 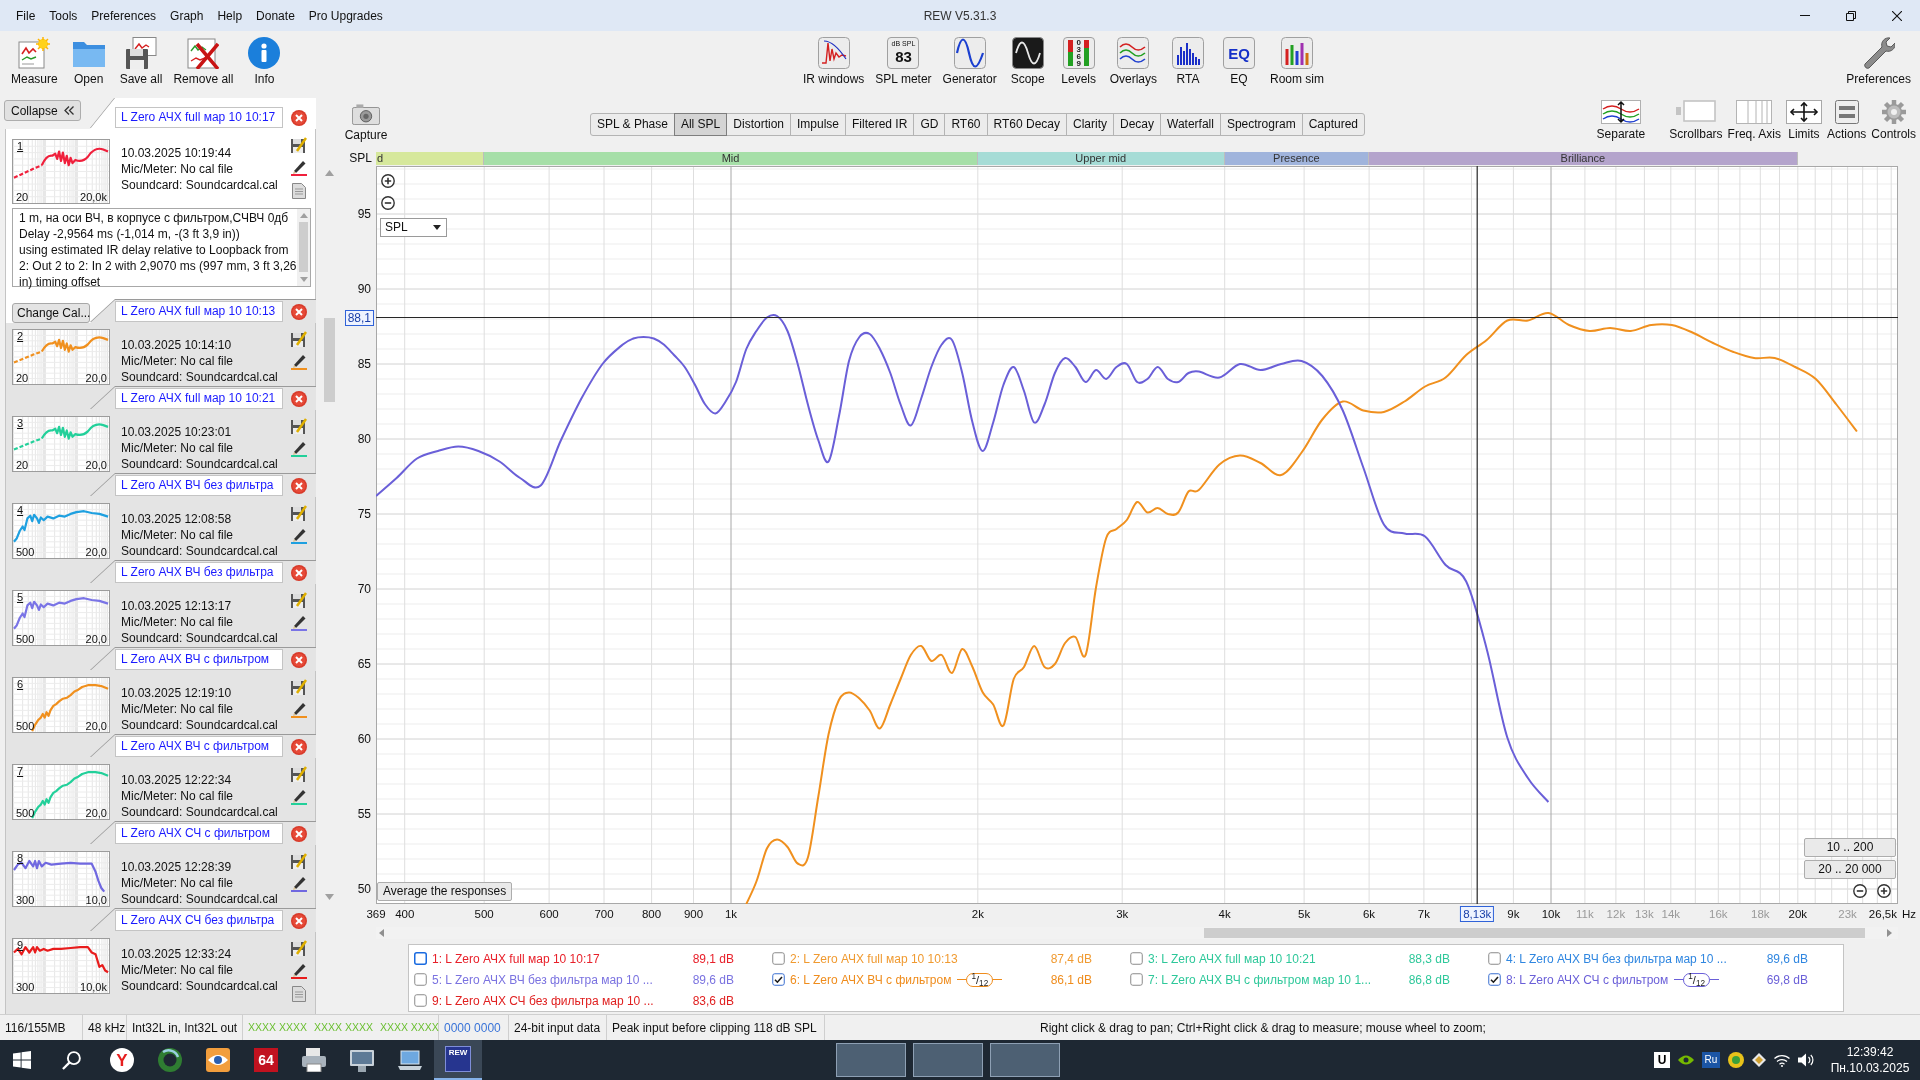 What do you see at coordinates (160, 703) in the screenshot?
I see `measurement-card: 6 500 20,0 10.03.2025 12:19:10 Mic/Meter: No cal file Soundcard: Soundcardcal.cal` at bounding box center [160, 703].